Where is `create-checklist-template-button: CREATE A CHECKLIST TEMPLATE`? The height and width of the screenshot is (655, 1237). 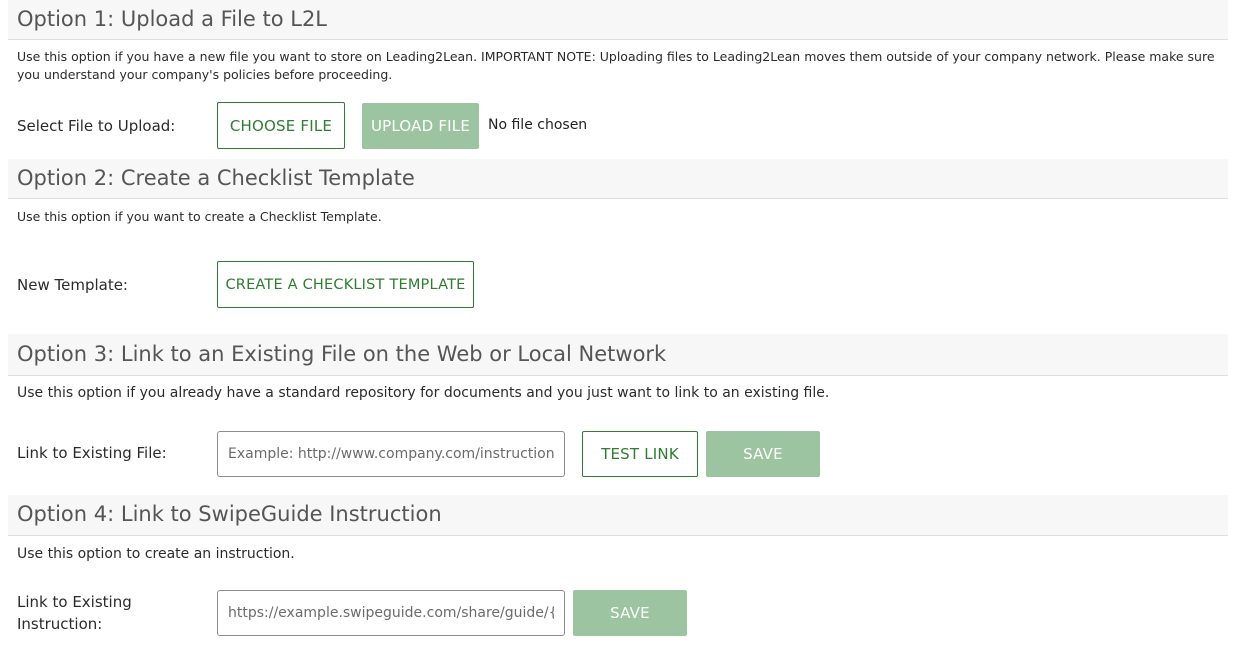
create-checklist-template-button: CREATE A CHECKLIST TEMPLATE is located at coordinates (345, 284).